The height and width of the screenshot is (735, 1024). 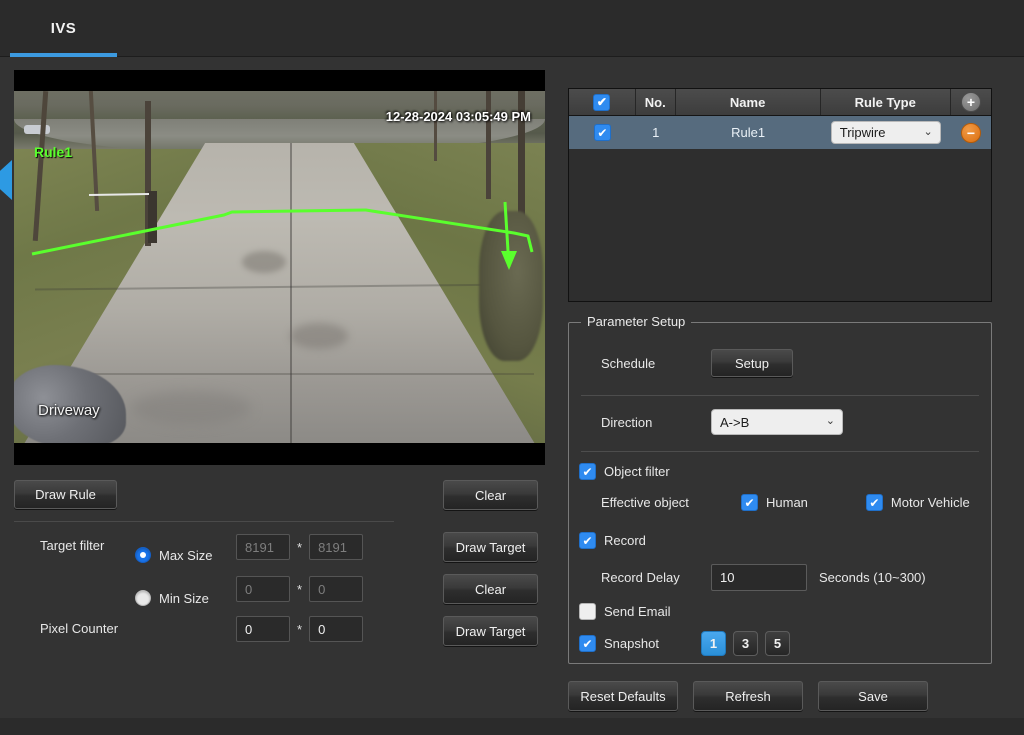 I want to click on record-label: Record, so click(x=625, y=540).